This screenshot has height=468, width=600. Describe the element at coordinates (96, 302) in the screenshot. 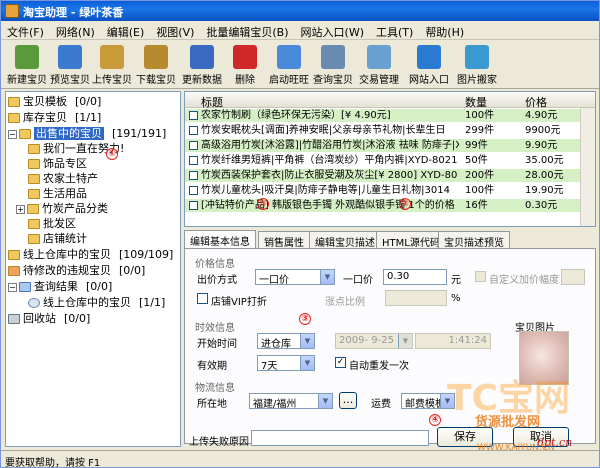

I see `tree-item-search-warehouse: 线上仓库中的宝贝 [1/1]` at that location.